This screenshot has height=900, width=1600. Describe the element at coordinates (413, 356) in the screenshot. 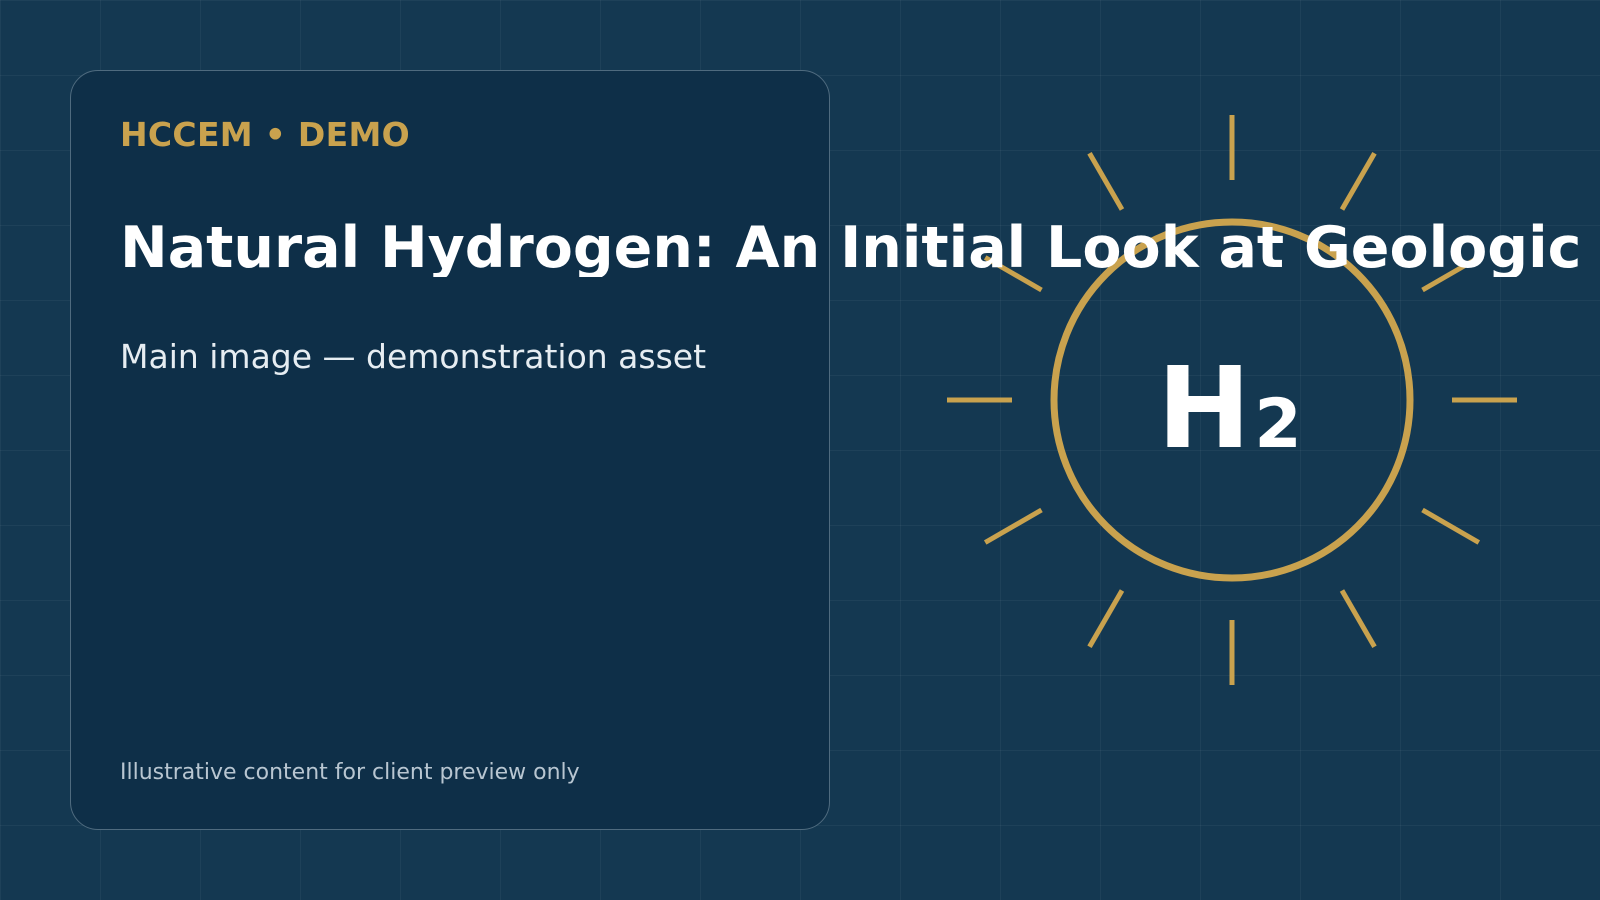

I see `page-subtitle: Main image — demonstration asset` at that location.